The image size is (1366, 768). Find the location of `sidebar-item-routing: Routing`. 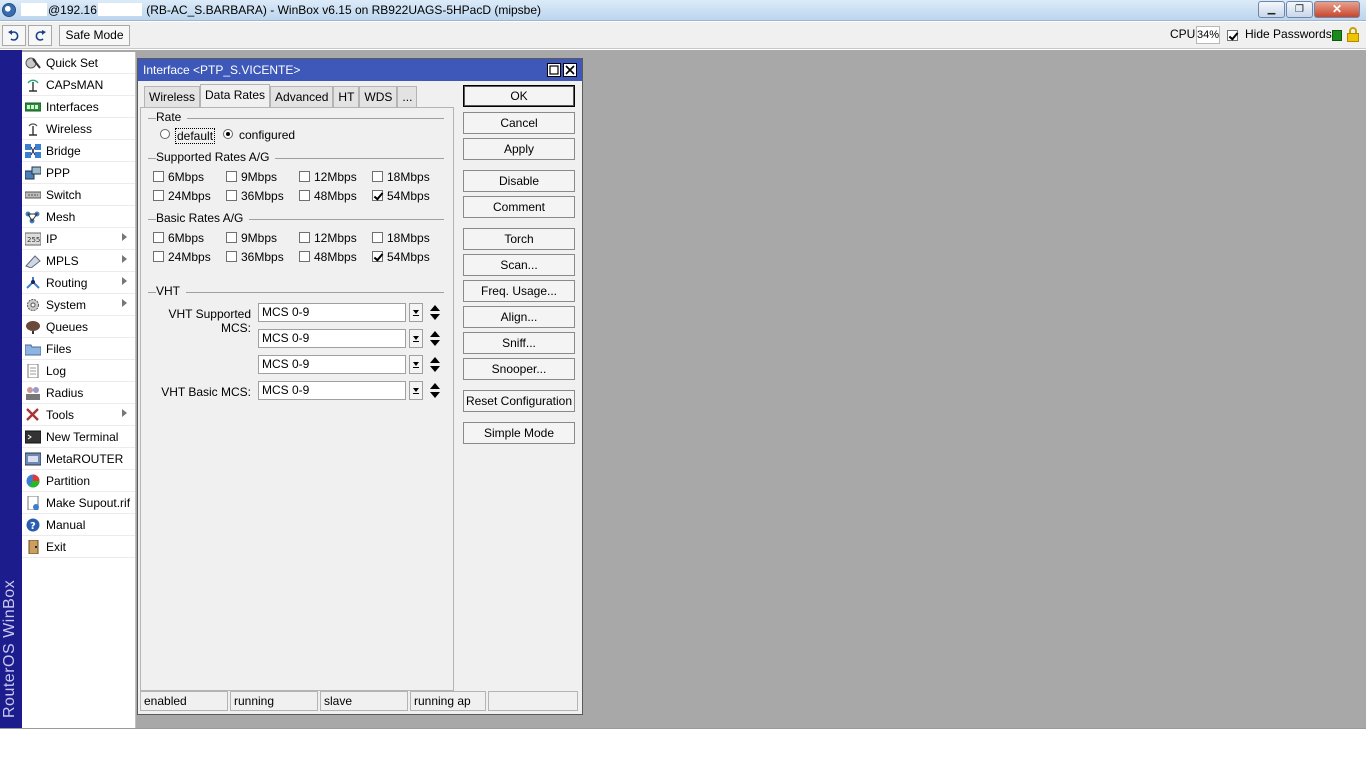

sidebar-item-routing: Routing is located at coordinates (78, 283).